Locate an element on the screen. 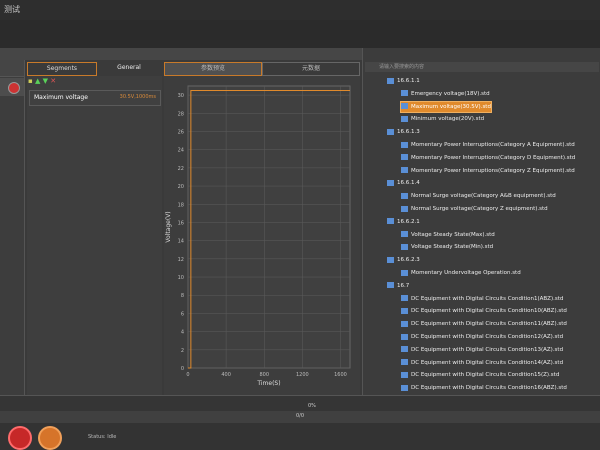 The image size is (600, 450). tree-item: Momentary Undervoltage Operation.std is located at coordinates (461, 273).